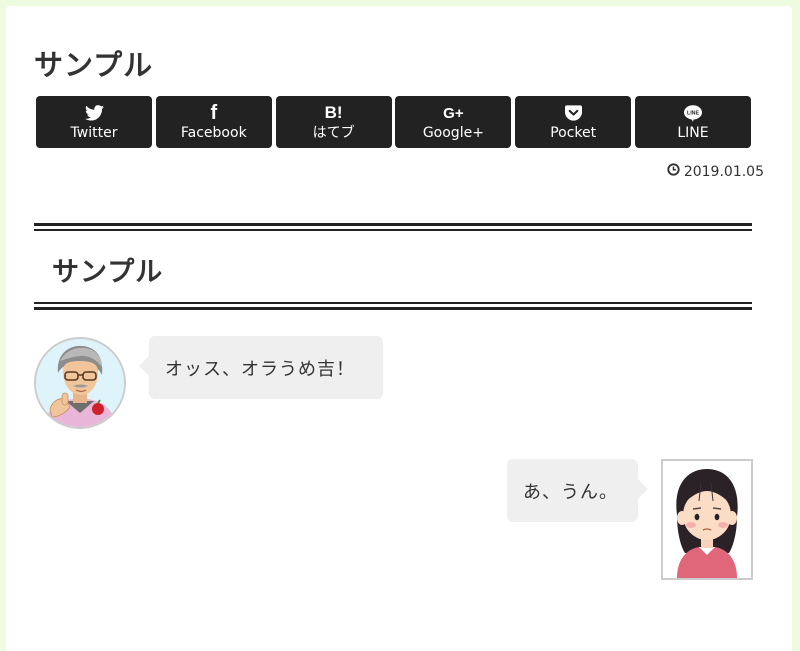 Image resolution: width=800 pixels, height=651 pixels. I want to click on line-icon-text: LINE, so click(693, 113).